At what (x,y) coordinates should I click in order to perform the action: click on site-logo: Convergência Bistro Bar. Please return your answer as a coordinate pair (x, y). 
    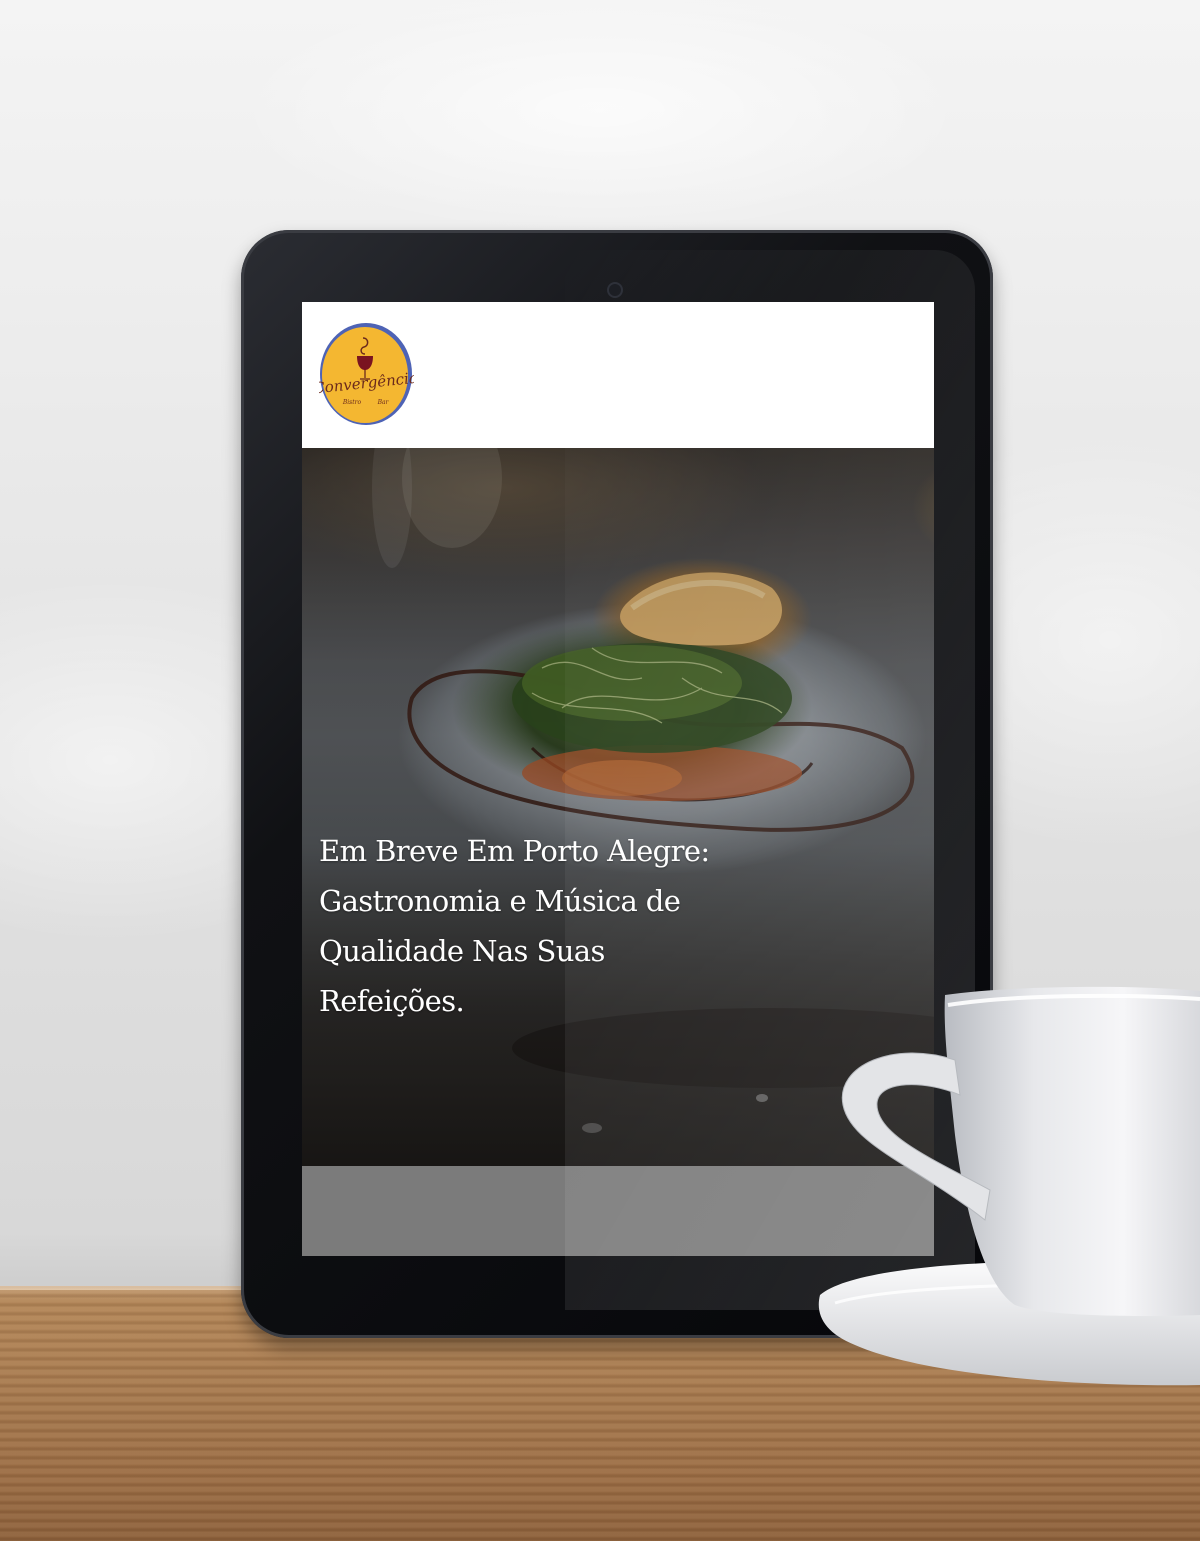
    Looking at the image, I should click on (365, 374).